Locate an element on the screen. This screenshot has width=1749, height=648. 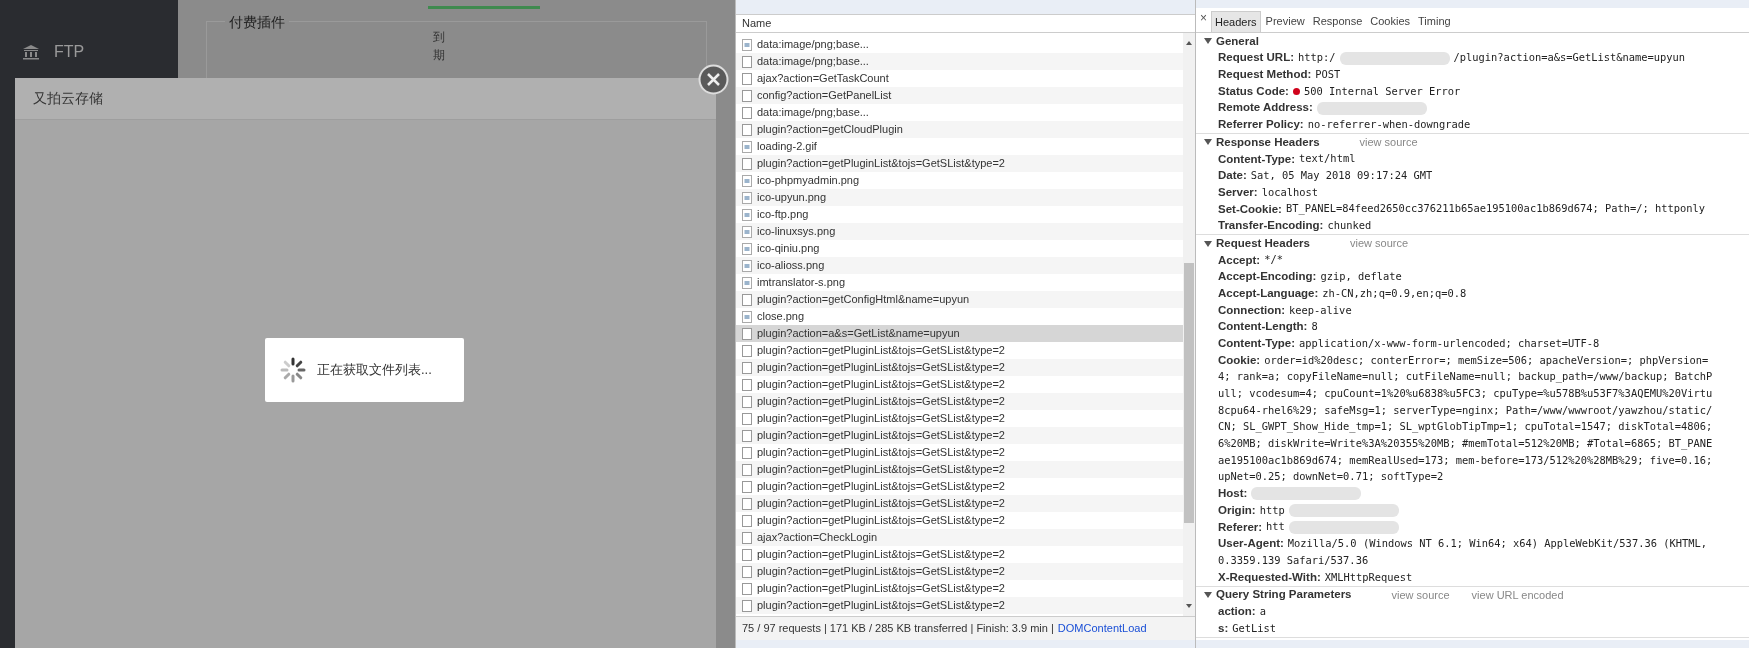
header-value: 0.3359.139 Safari/537.36 is located at coordinates (1293, 560).